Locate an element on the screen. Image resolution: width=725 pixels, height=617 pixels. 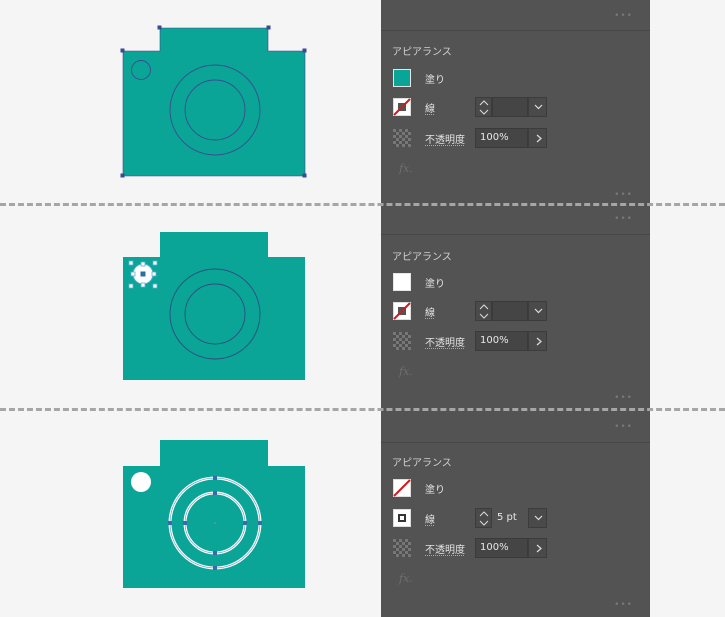
appearance-panel-1: アピアランス 塗り 線 不透明度 100% fx. ••• is located at coordinates (515, 118).